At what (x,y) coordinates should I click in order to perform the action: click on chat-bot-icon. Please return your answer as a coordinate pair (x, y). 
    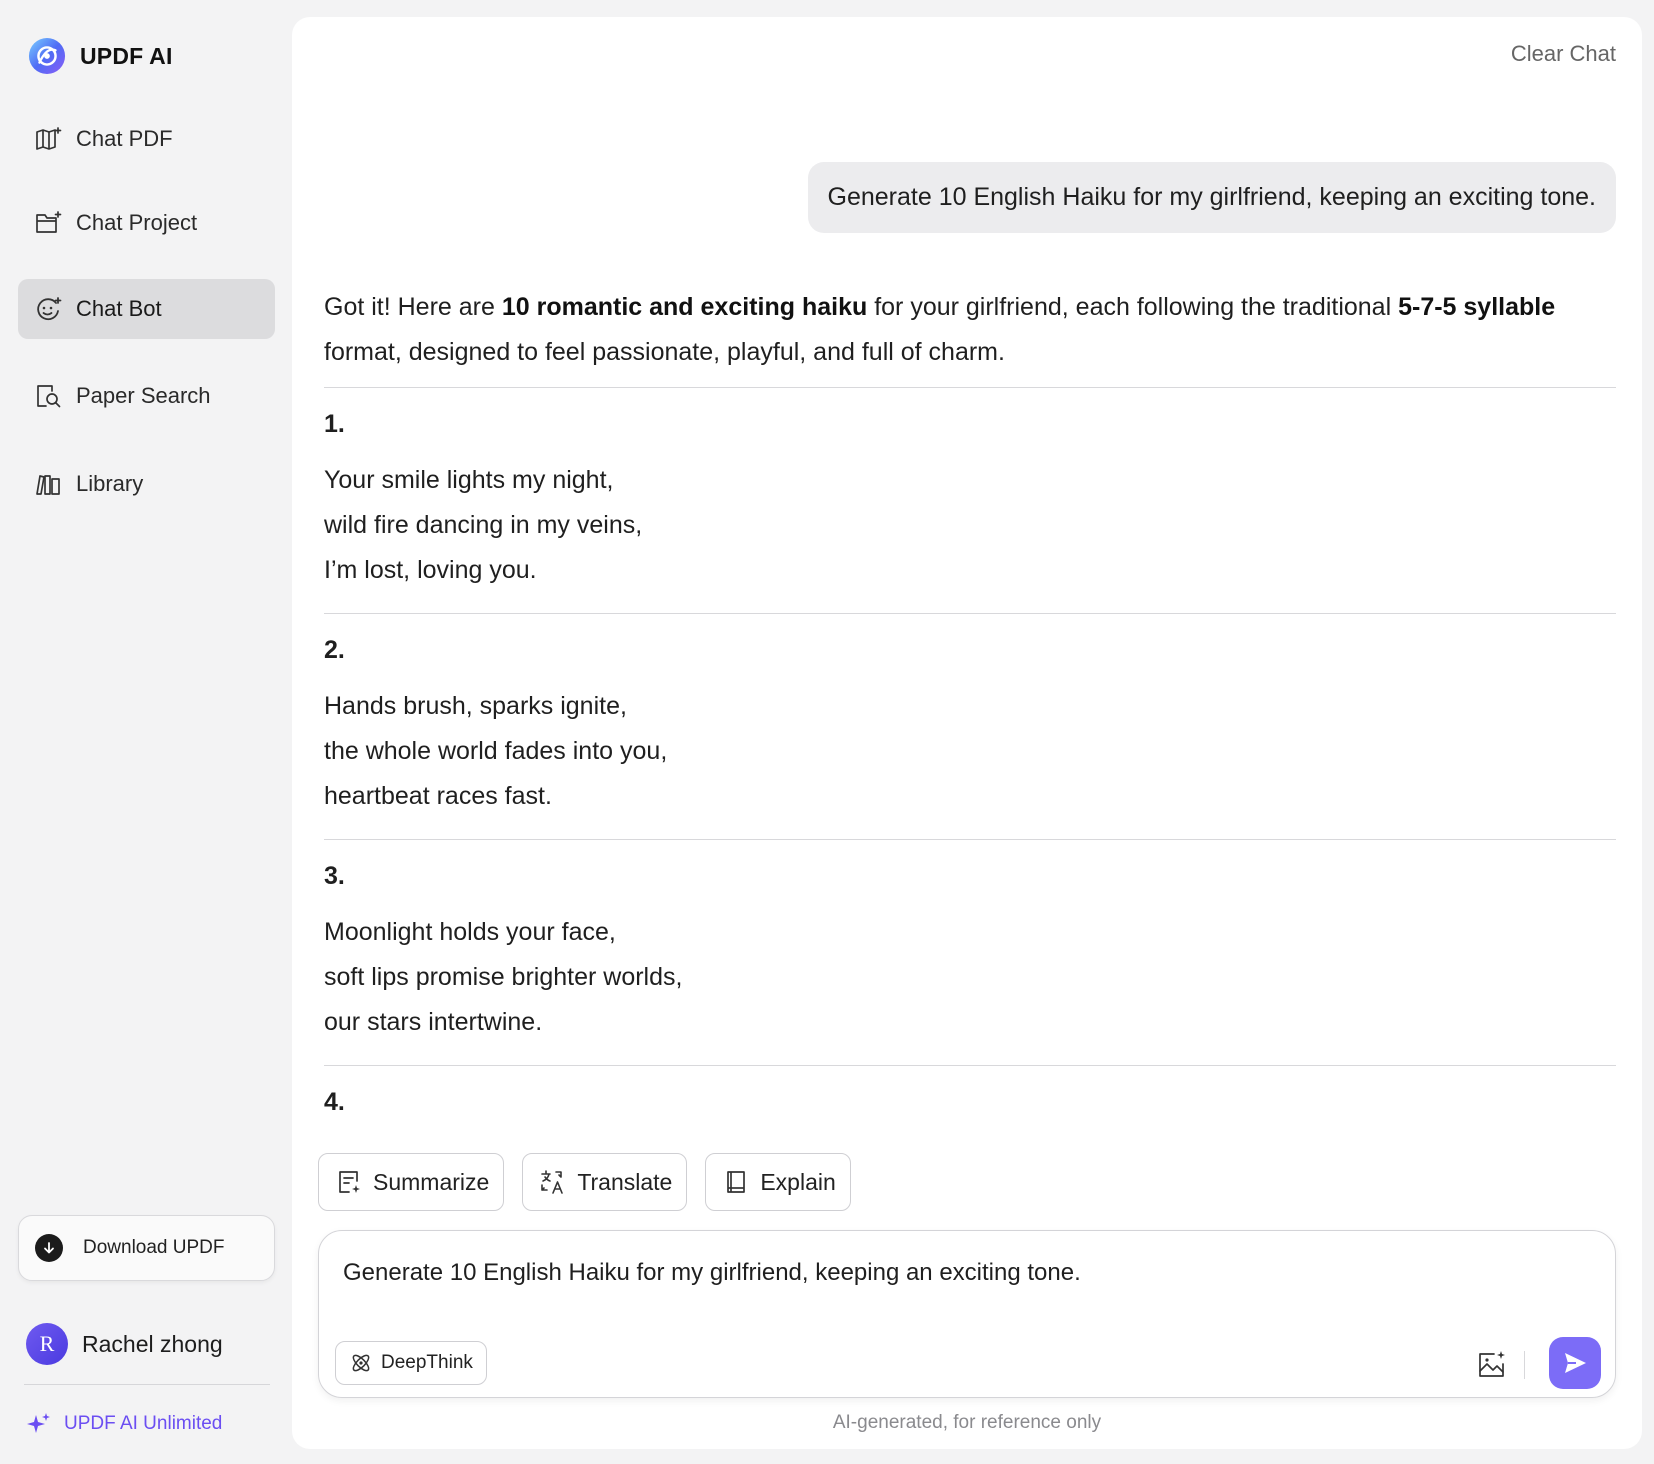
    Looking at the image, I should click on (49, 309).